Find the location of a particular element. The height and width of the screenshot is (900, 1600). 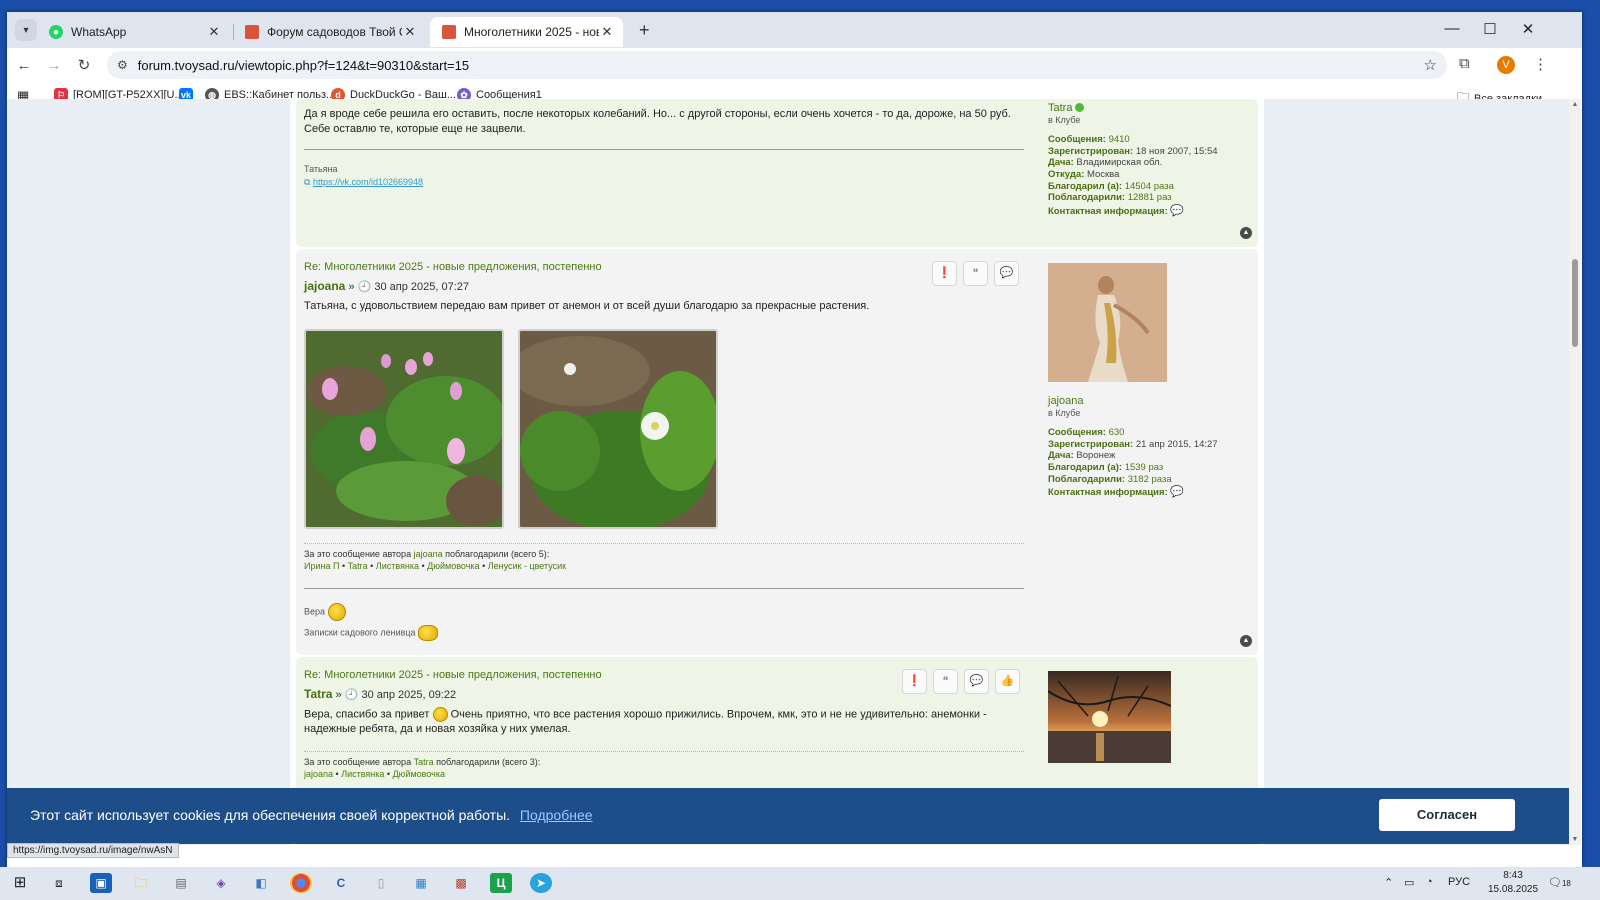

chrome-icon is located at coordinates (301, 883).